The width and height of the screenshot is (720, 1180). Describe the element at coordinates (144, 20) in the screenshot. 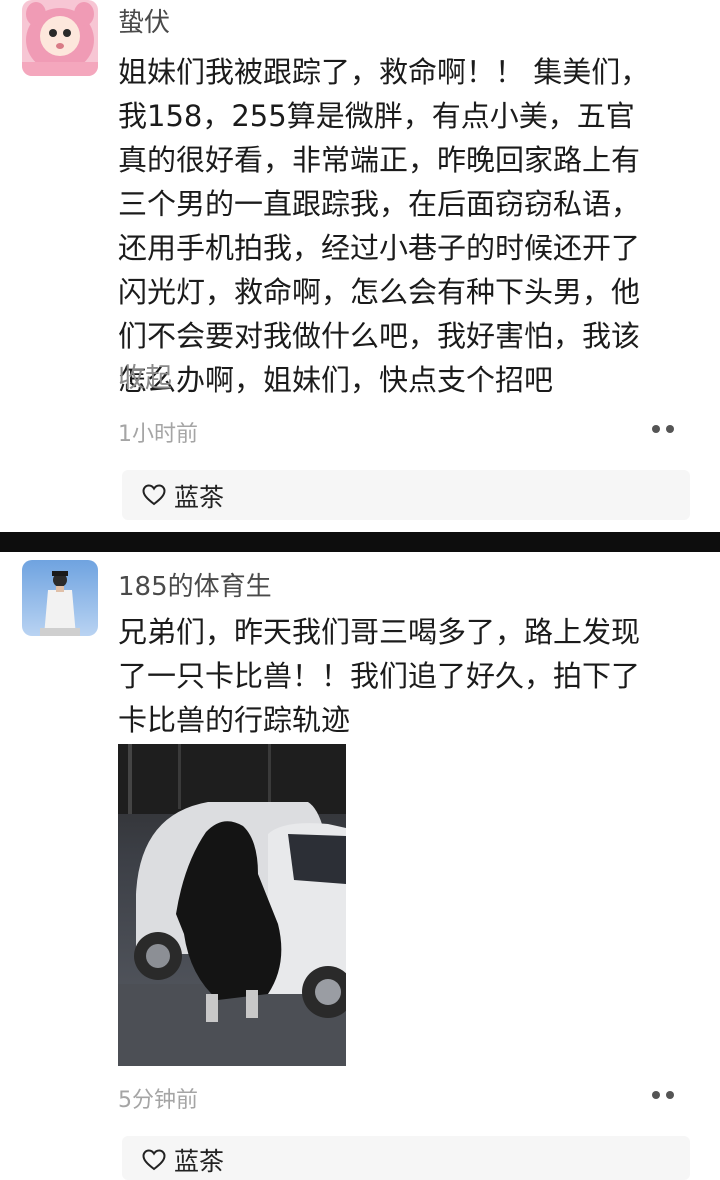

I see `username: 蛰伏` at that location.